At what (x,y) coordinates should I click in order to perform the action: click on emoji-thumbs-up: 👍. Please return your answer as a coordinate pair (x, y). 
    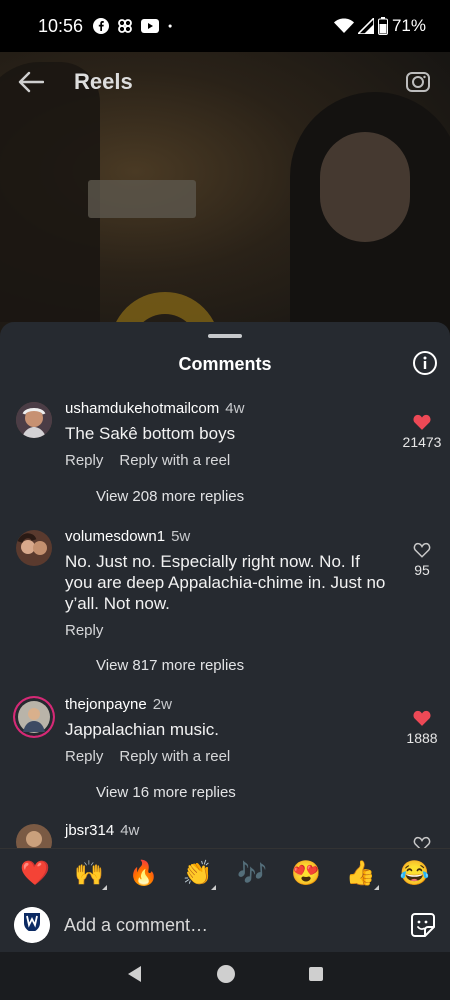
    Looking at the image, I should click on (360, 873).